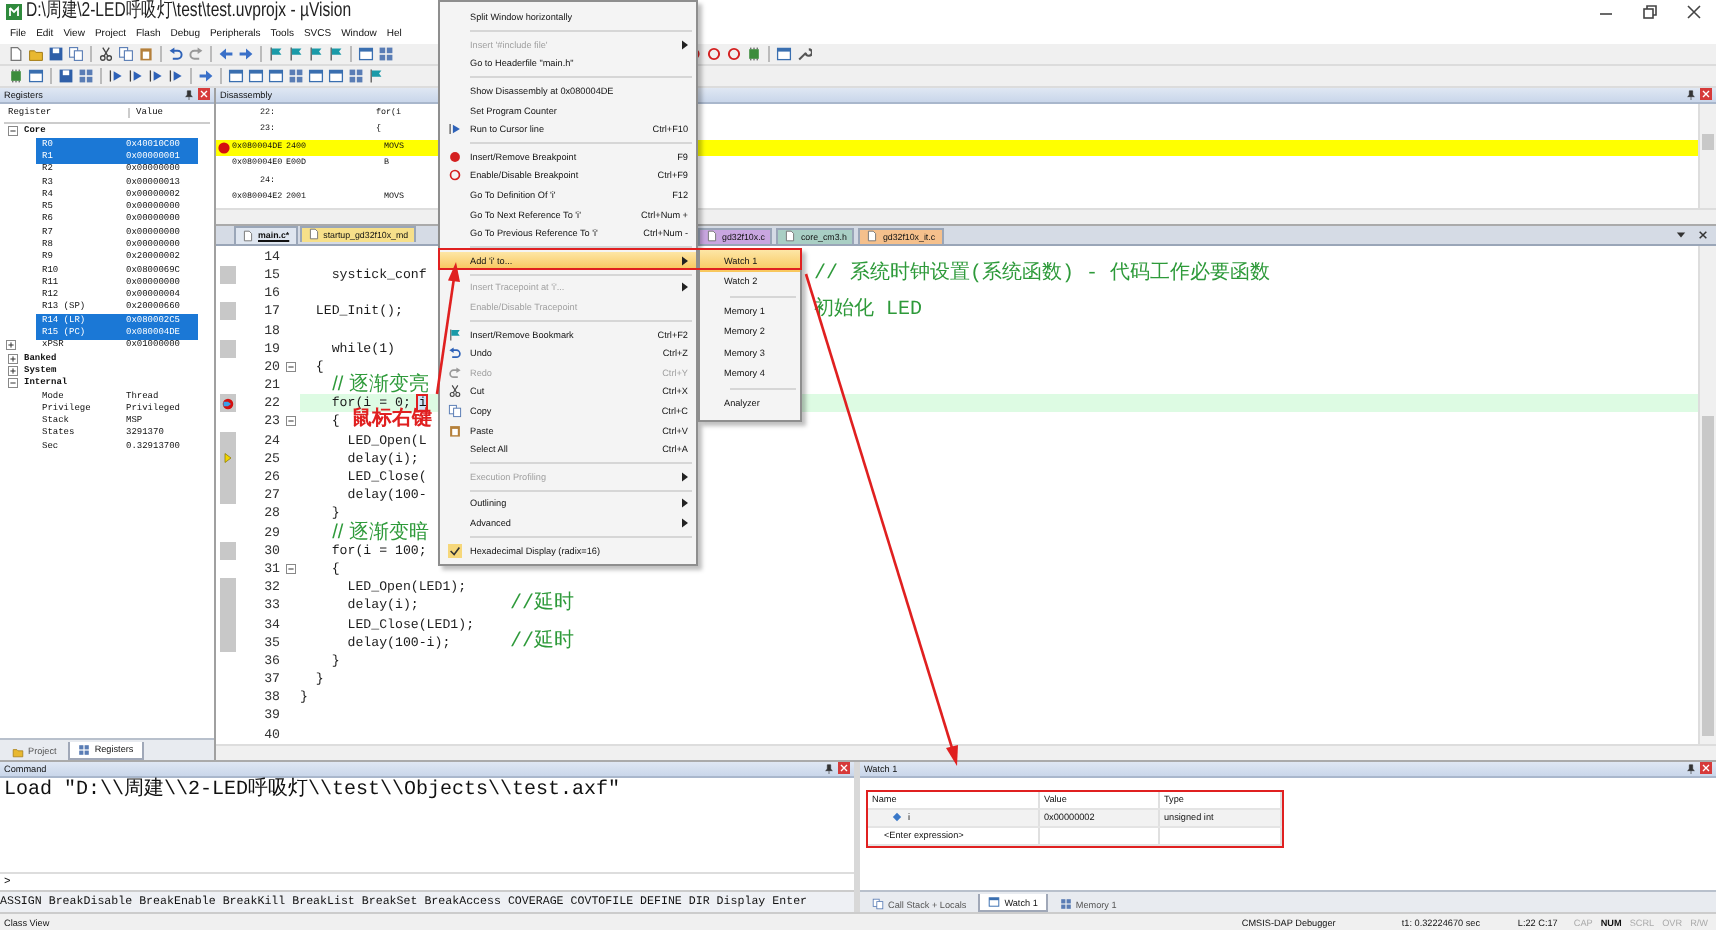 The width and height of the screenshot is (1716, 930). I want to click on restore-icon, so click(1650, 11).